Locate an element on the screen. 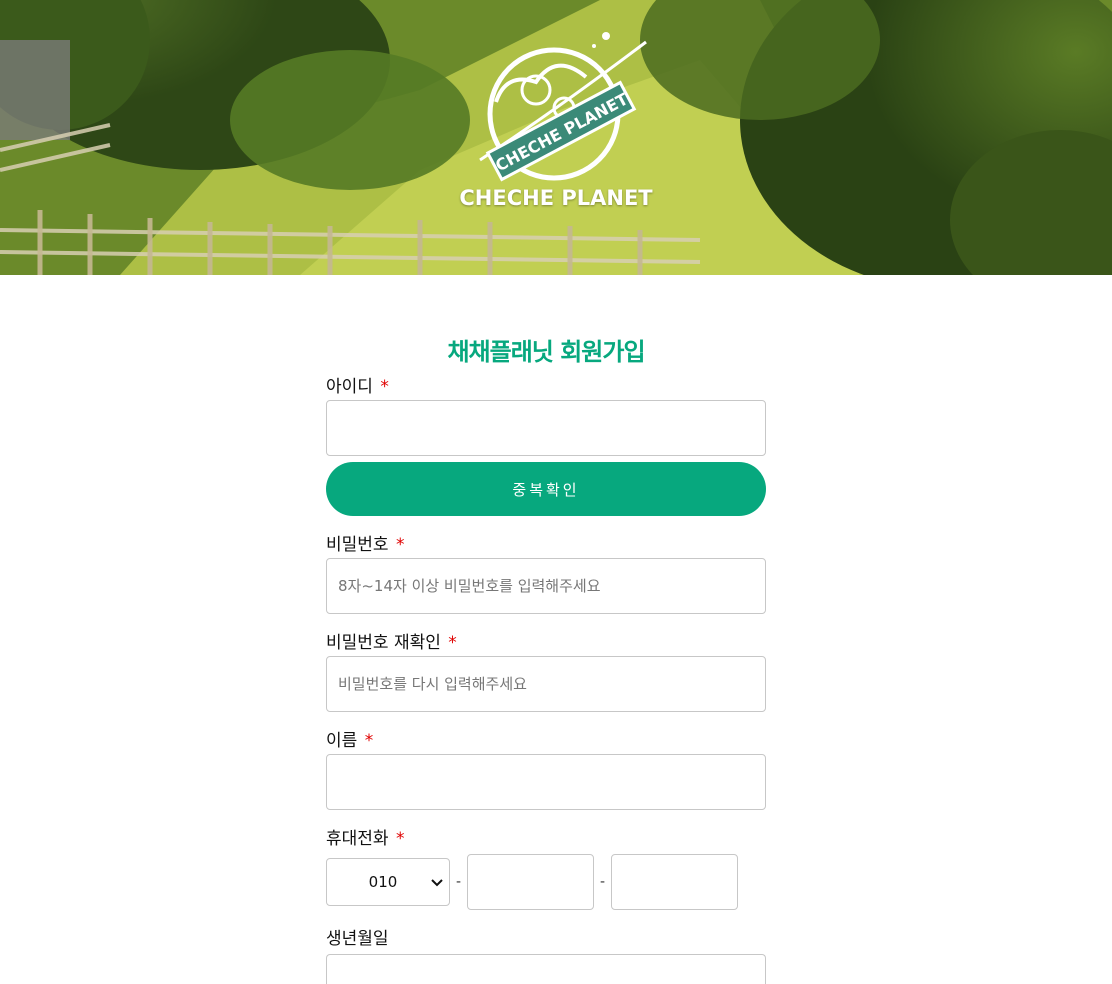  password-confirm-input is located at coordinates (546, 684).